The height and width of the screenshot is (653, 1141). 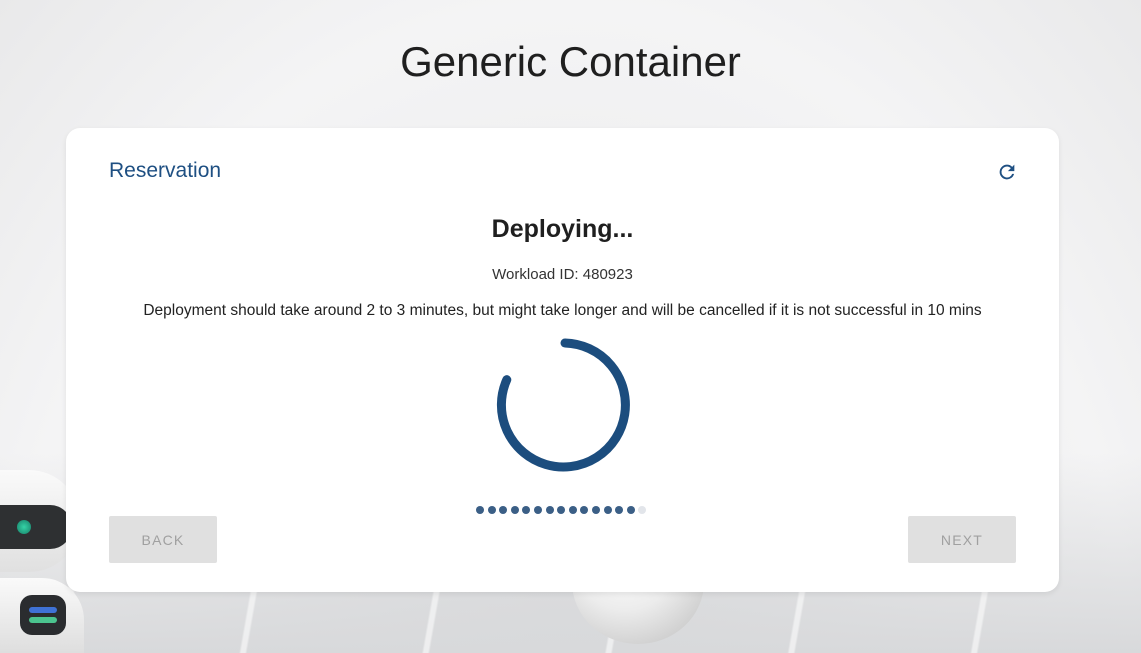 I want to click on refresh-icon, so click(x=1007, y=172).